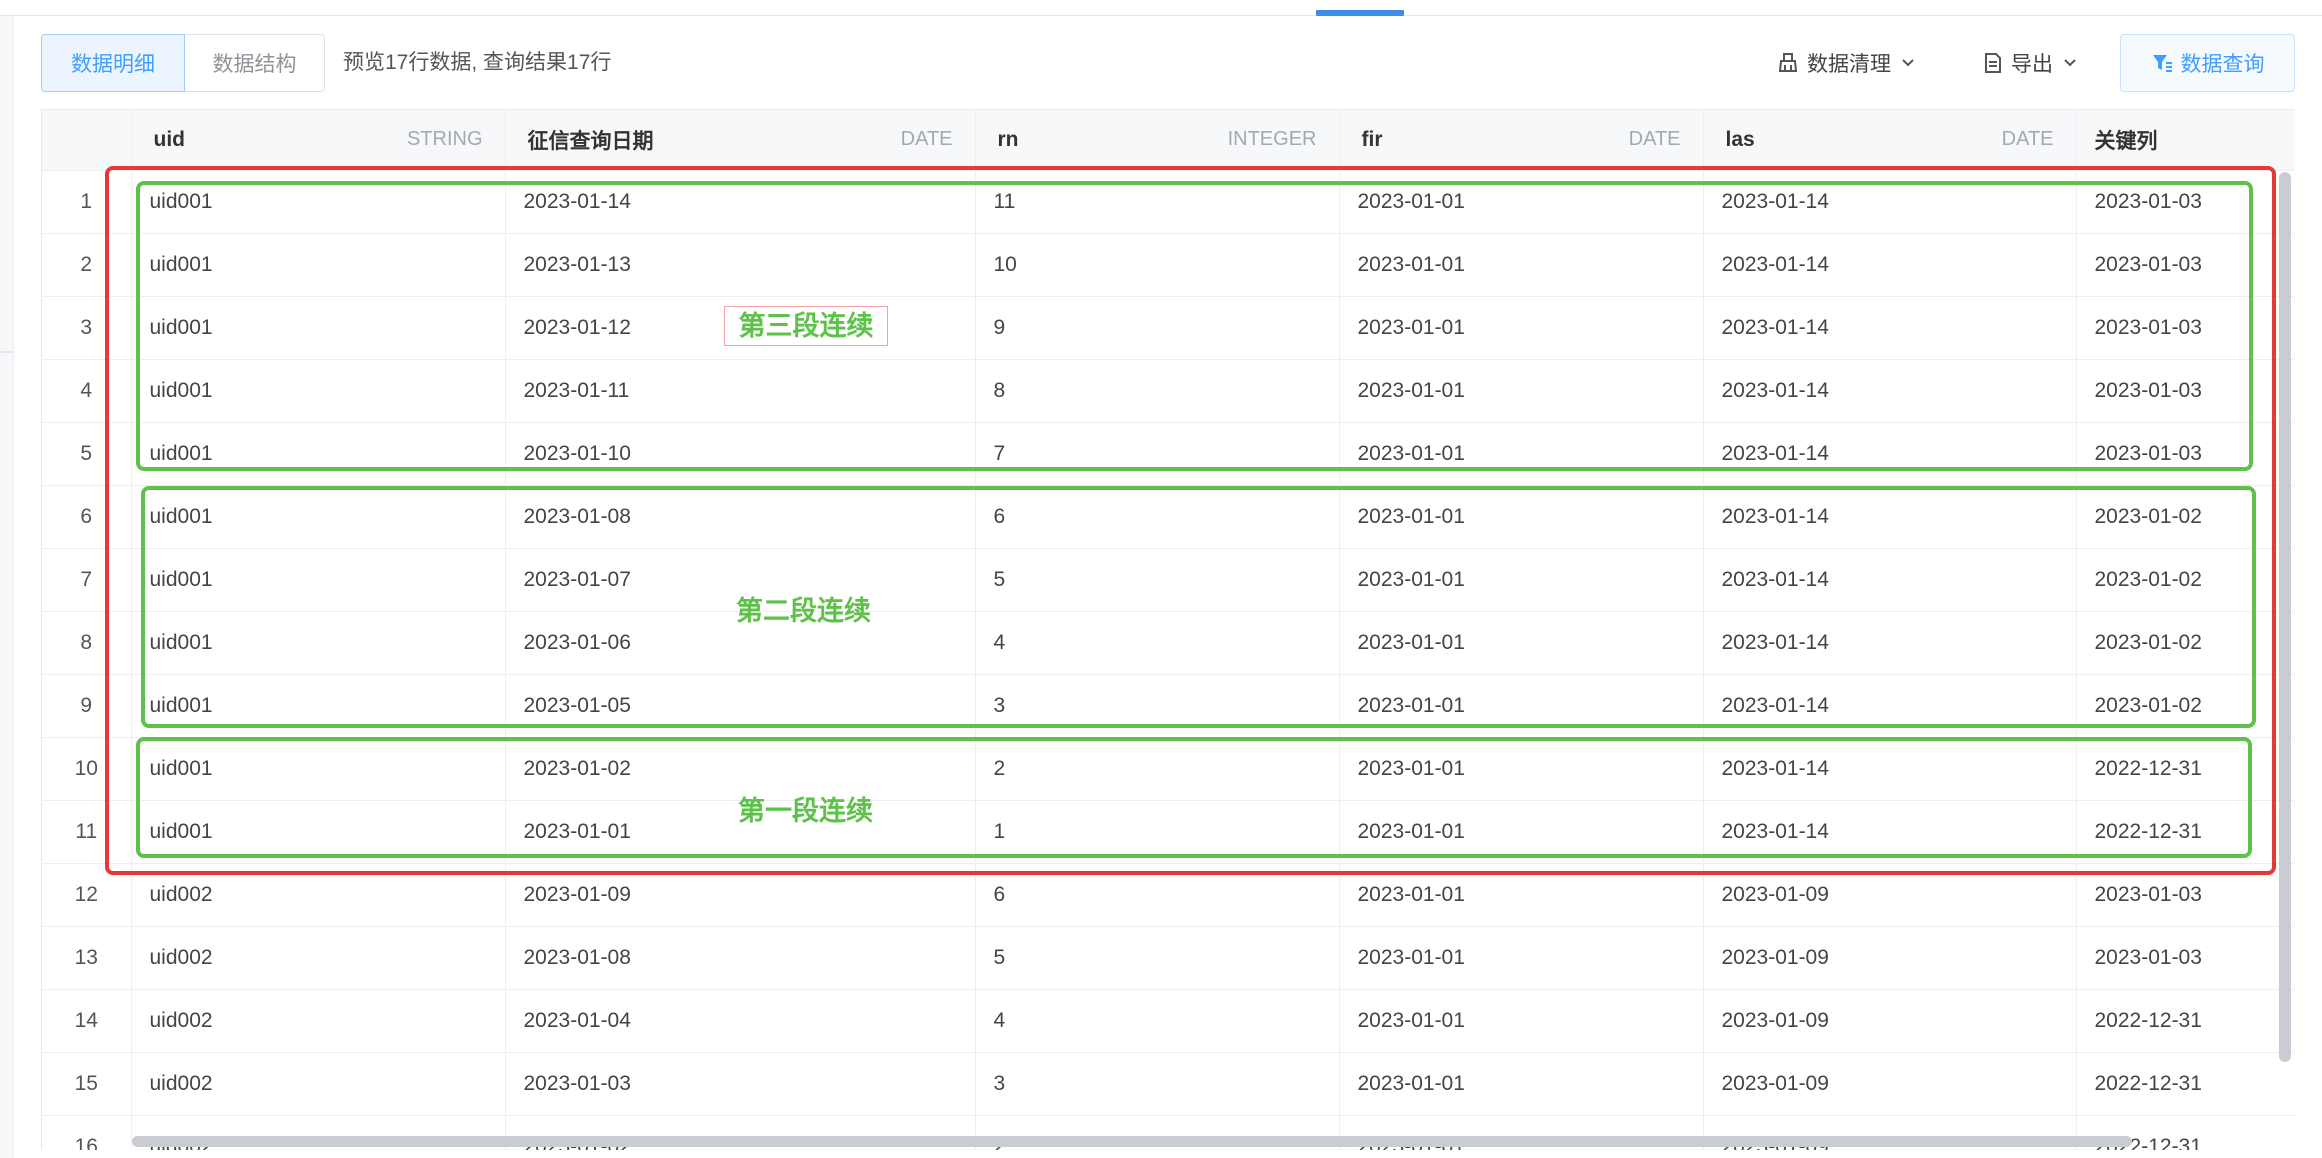 This screenshot has width=2322, height=1158. I want to click on table-cell-date: 2023-01-09, so click(740, 895).